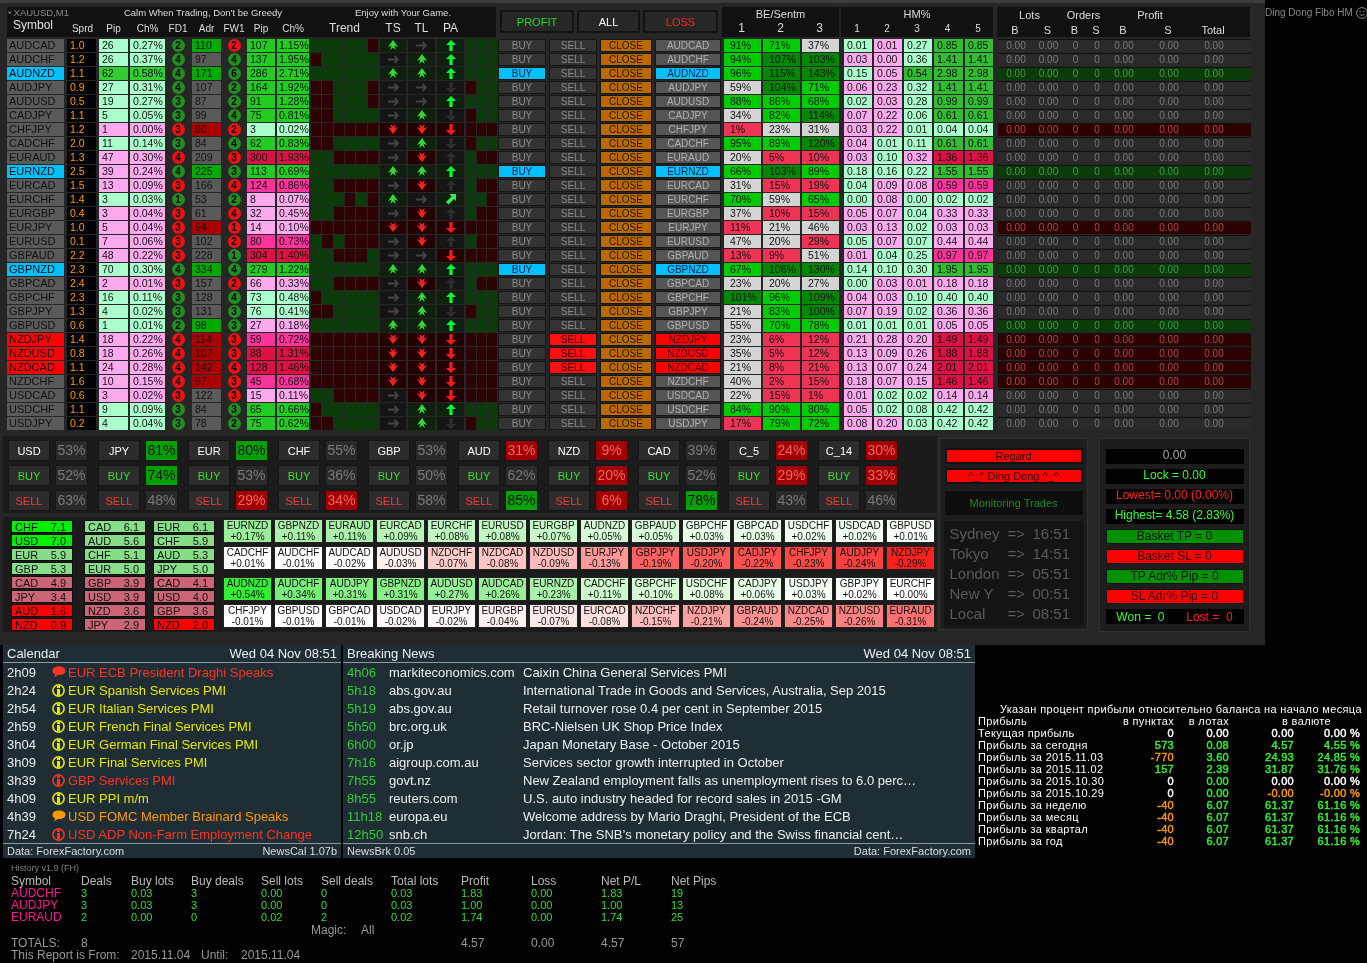 The image size is (1367, 963). I want to click on filter-button: LOSS, so click(680, 21).